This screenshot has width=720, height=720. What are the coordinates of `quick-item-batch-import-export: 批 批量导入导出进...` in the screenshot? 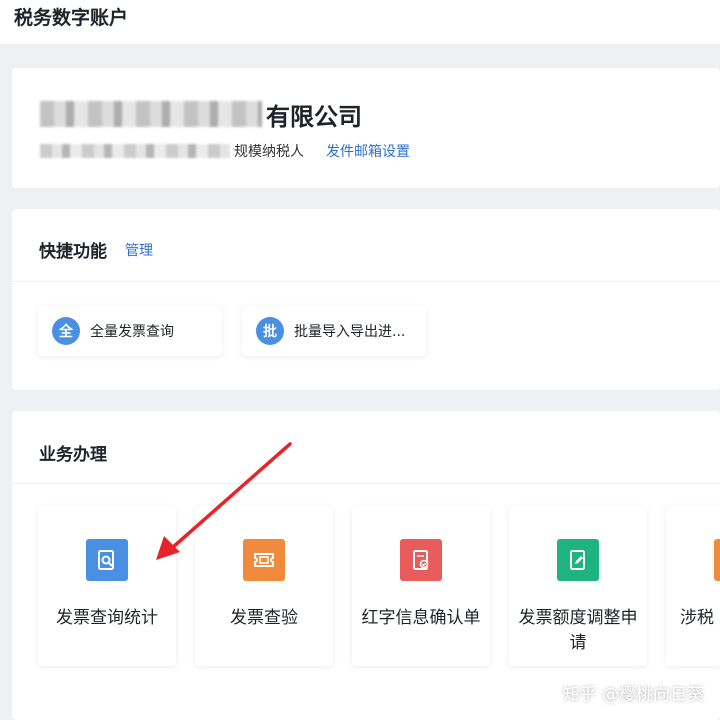 It's located at (334, 331).